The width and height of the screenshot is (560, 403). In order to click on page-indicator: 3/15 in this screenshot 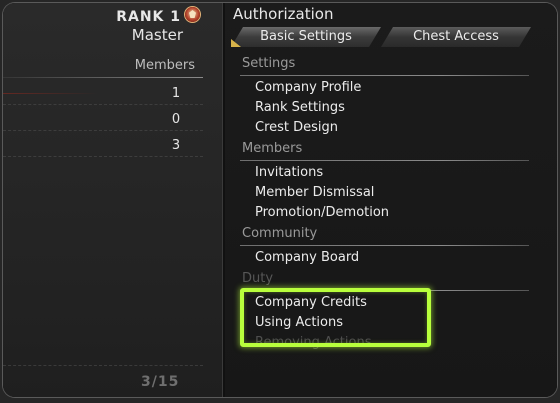, I will do `click(160, 382)`.